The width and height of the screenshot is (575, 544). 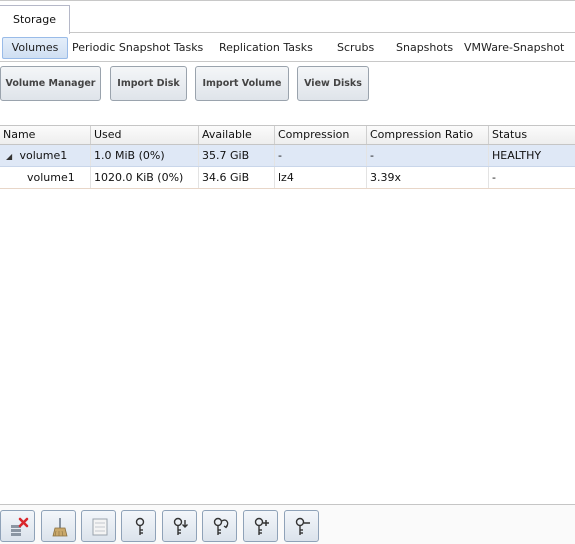 I want to click on scrub-volume-icon, so click(x=60, y=527).